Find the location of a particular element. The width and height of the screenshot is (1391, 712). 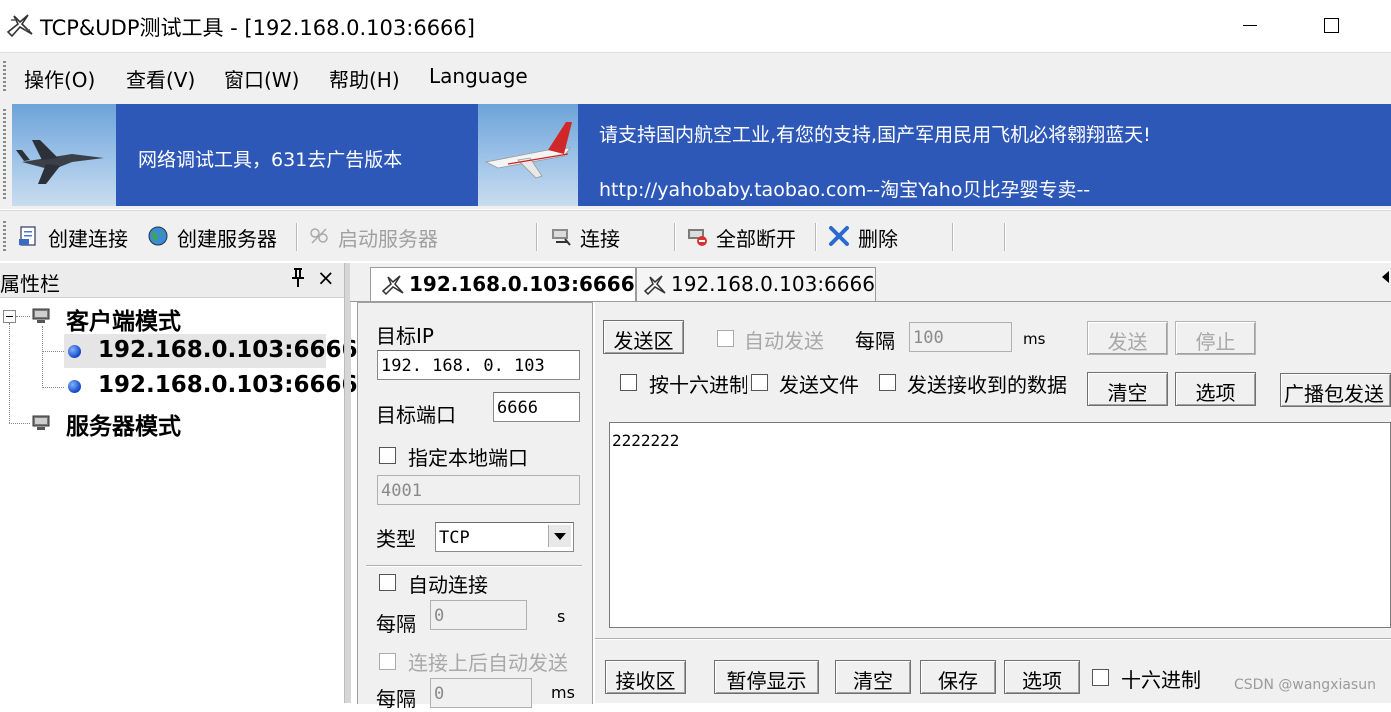

auto-send-interval-label: 每隔 is located at coordinates (396, 699).